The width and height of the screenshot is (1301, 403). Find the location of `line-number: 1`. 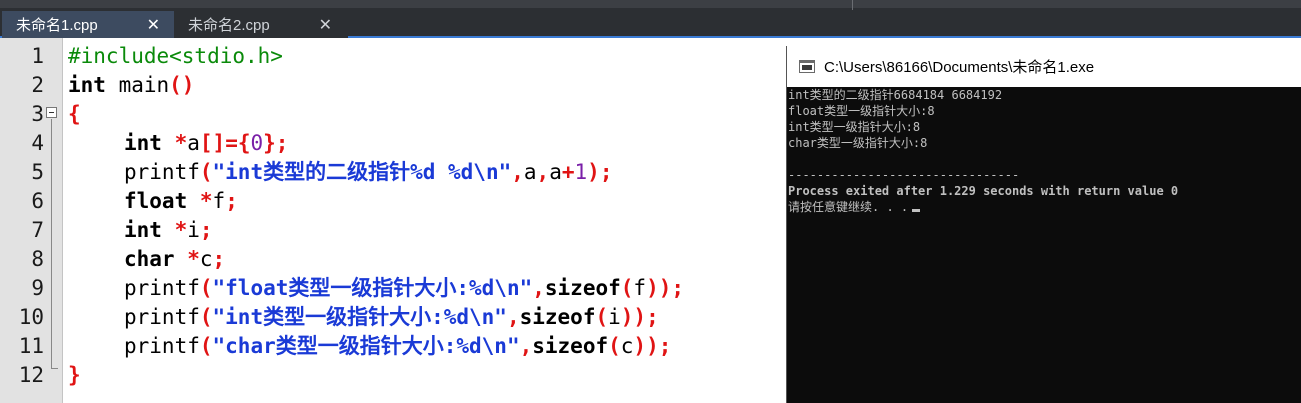

line-number: 1 is located at coordinates (37, 56).